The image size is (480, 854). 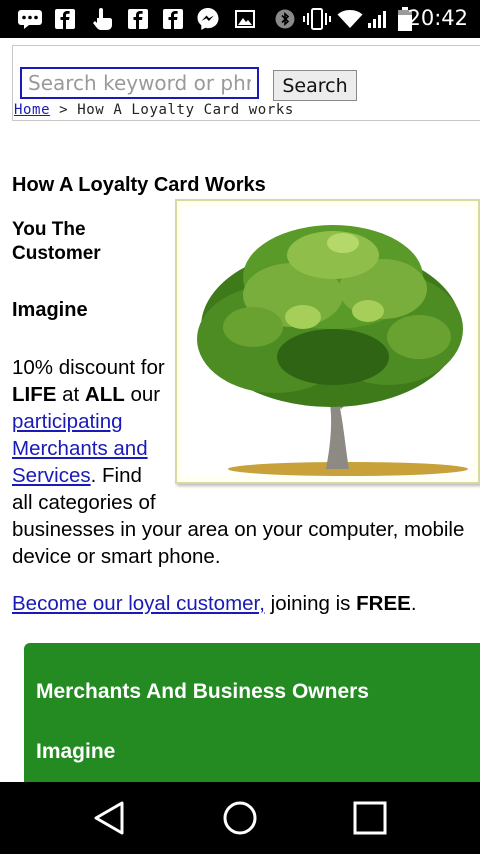 I want to click on home-icon, so click(x=240, y=818).